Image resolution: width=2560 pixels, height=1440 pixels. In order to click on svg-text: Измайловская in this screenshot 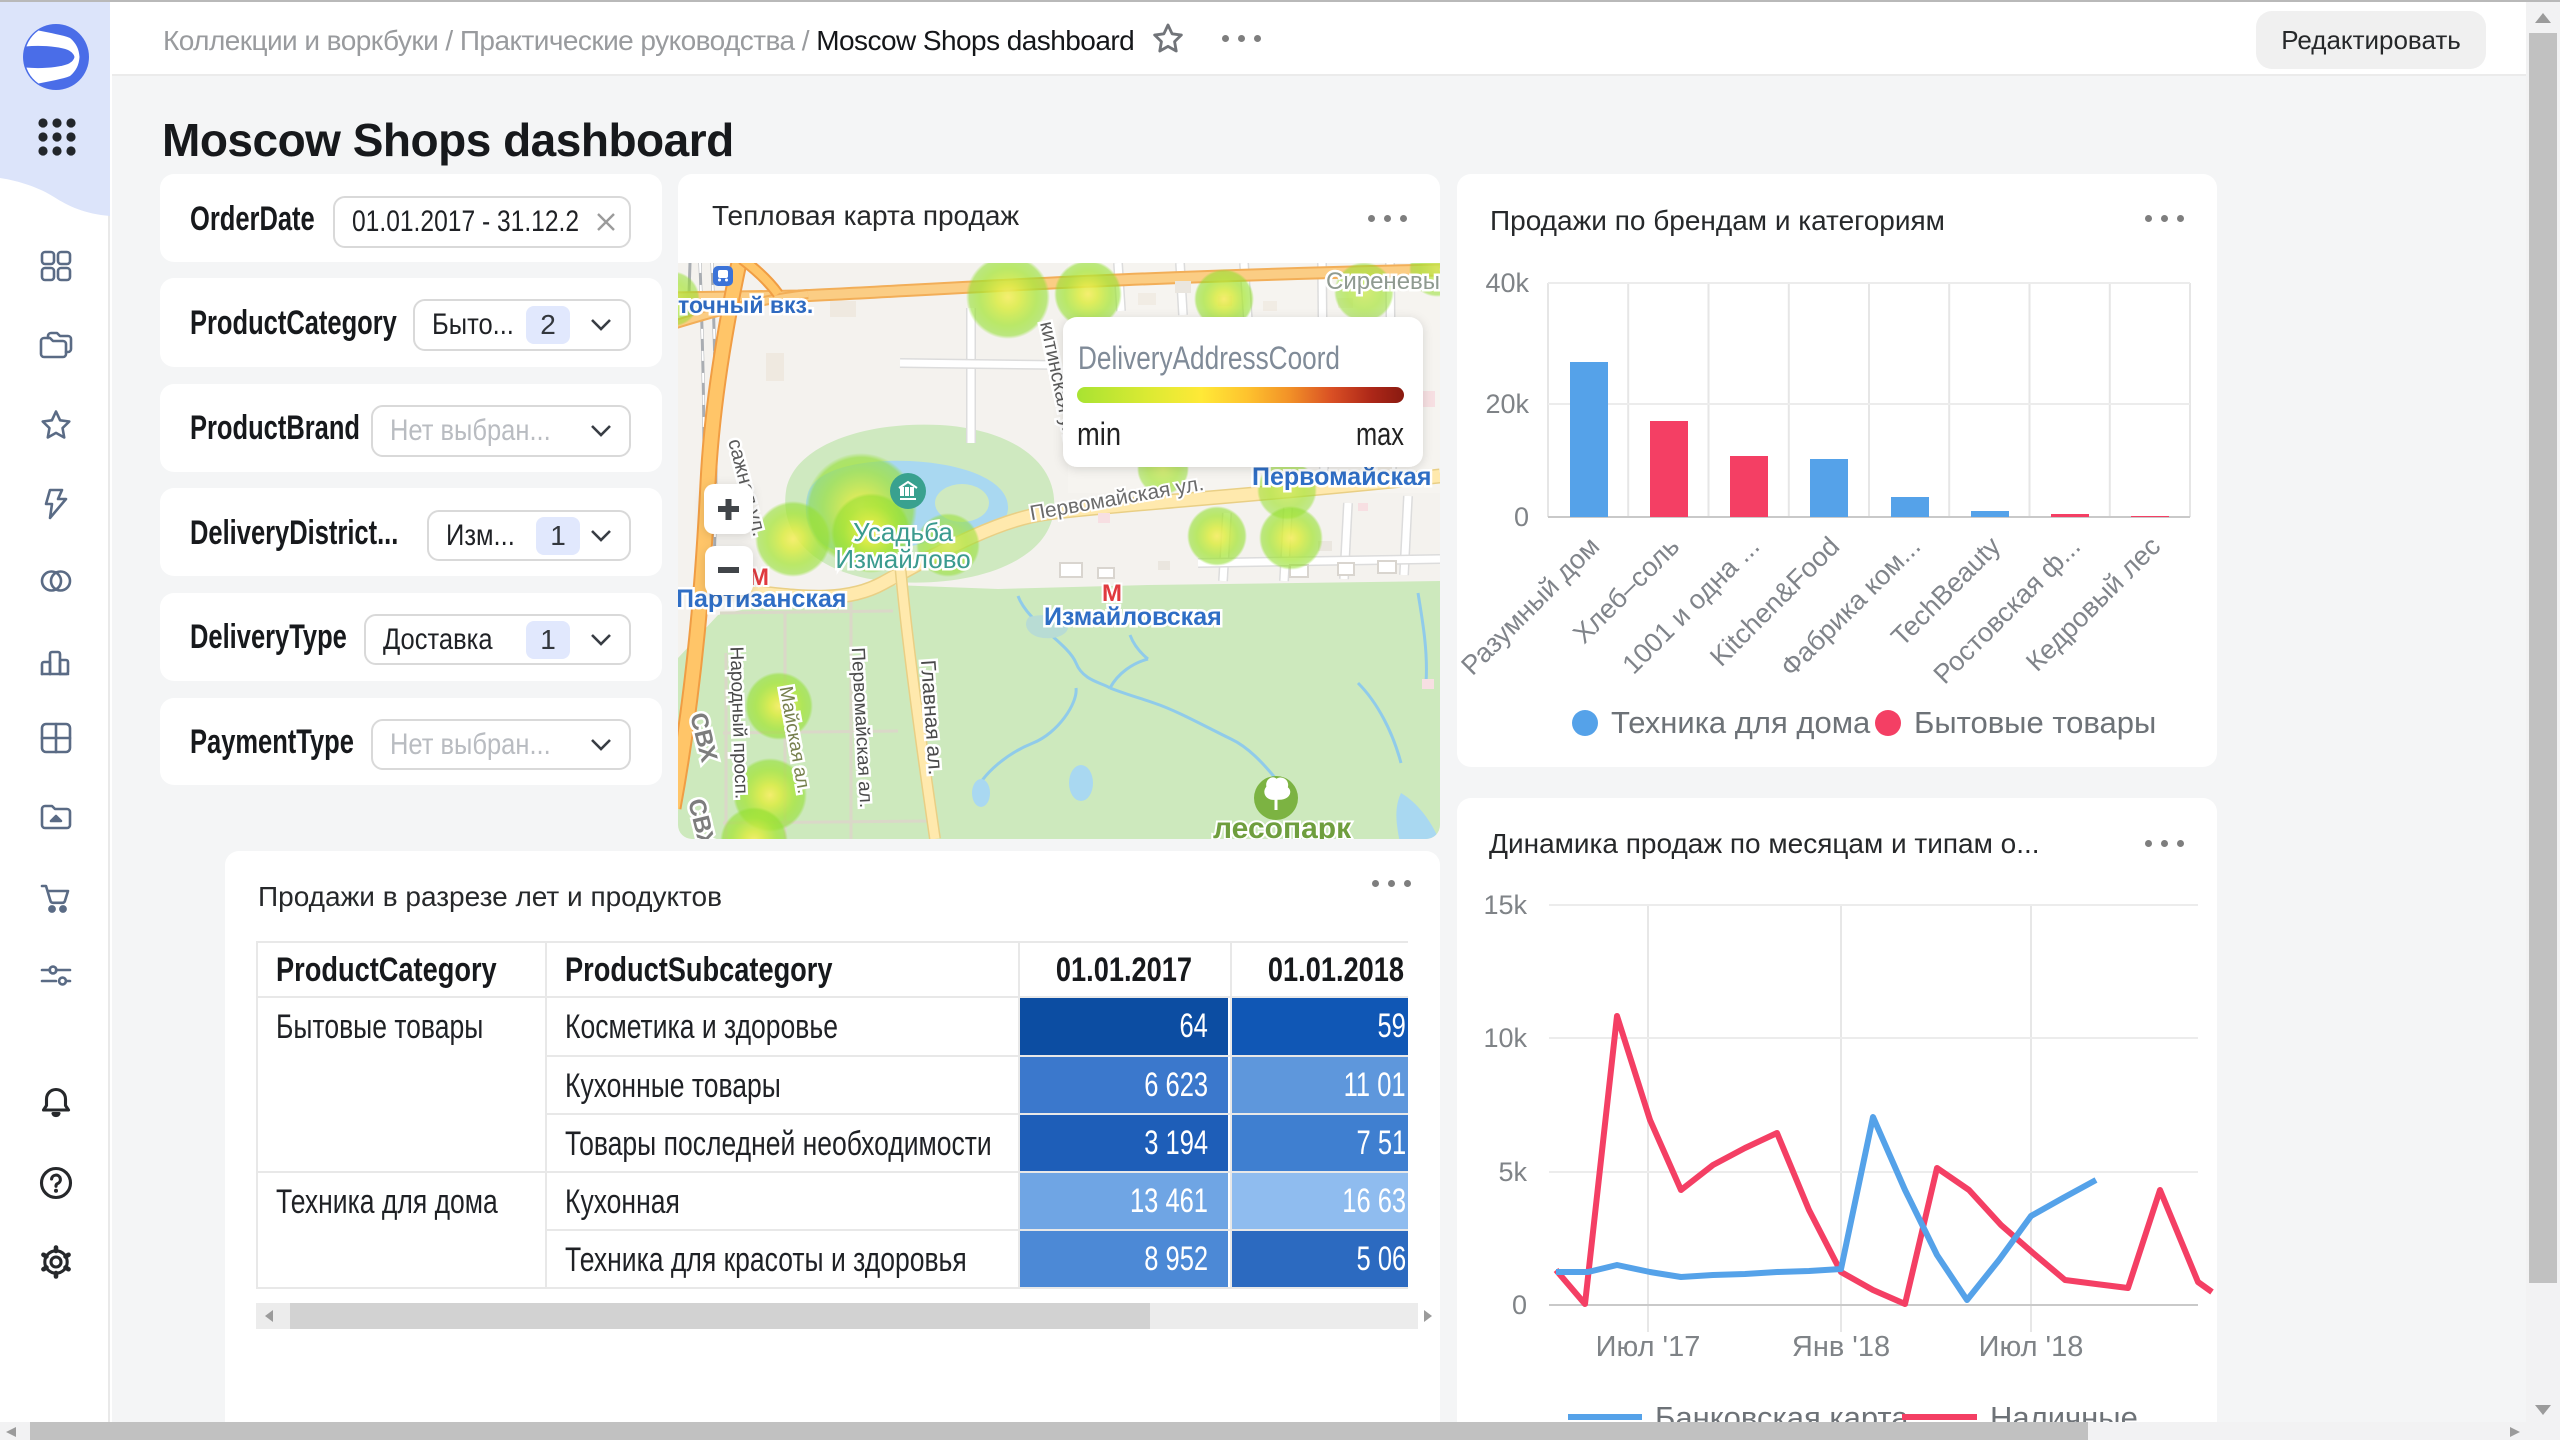, I will do `click(1133, 617)`.